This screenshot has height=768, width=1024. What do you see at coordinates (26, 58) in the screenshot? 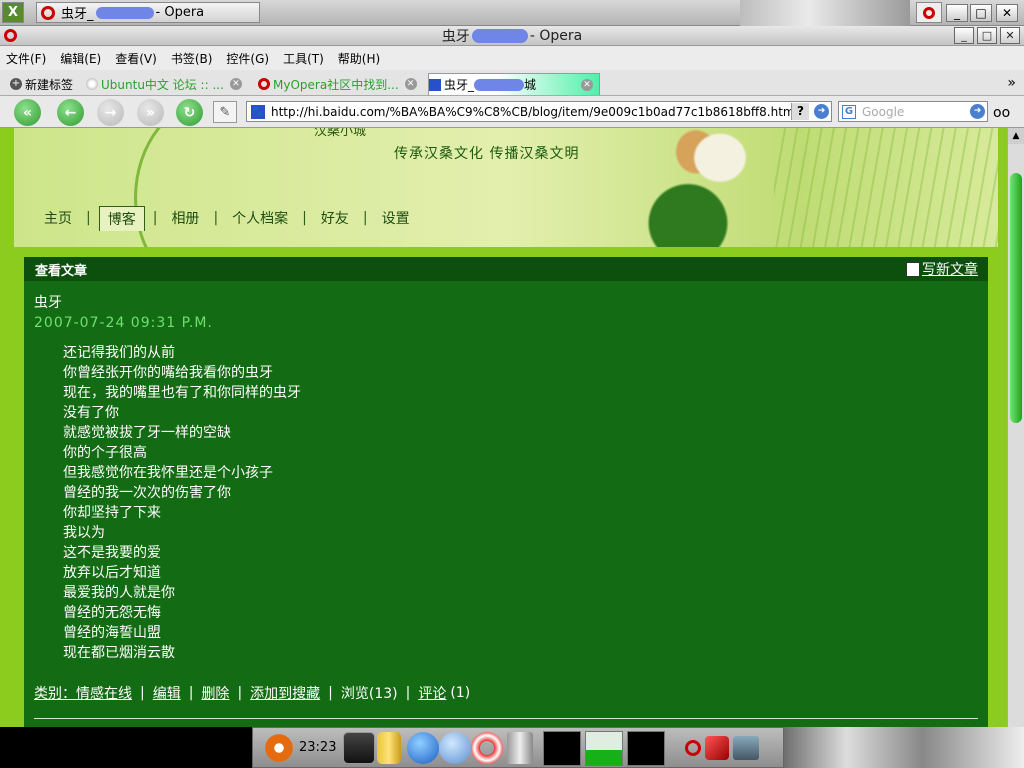
I see `menu-file: 文件(F)` at bounding box center [26, 58].